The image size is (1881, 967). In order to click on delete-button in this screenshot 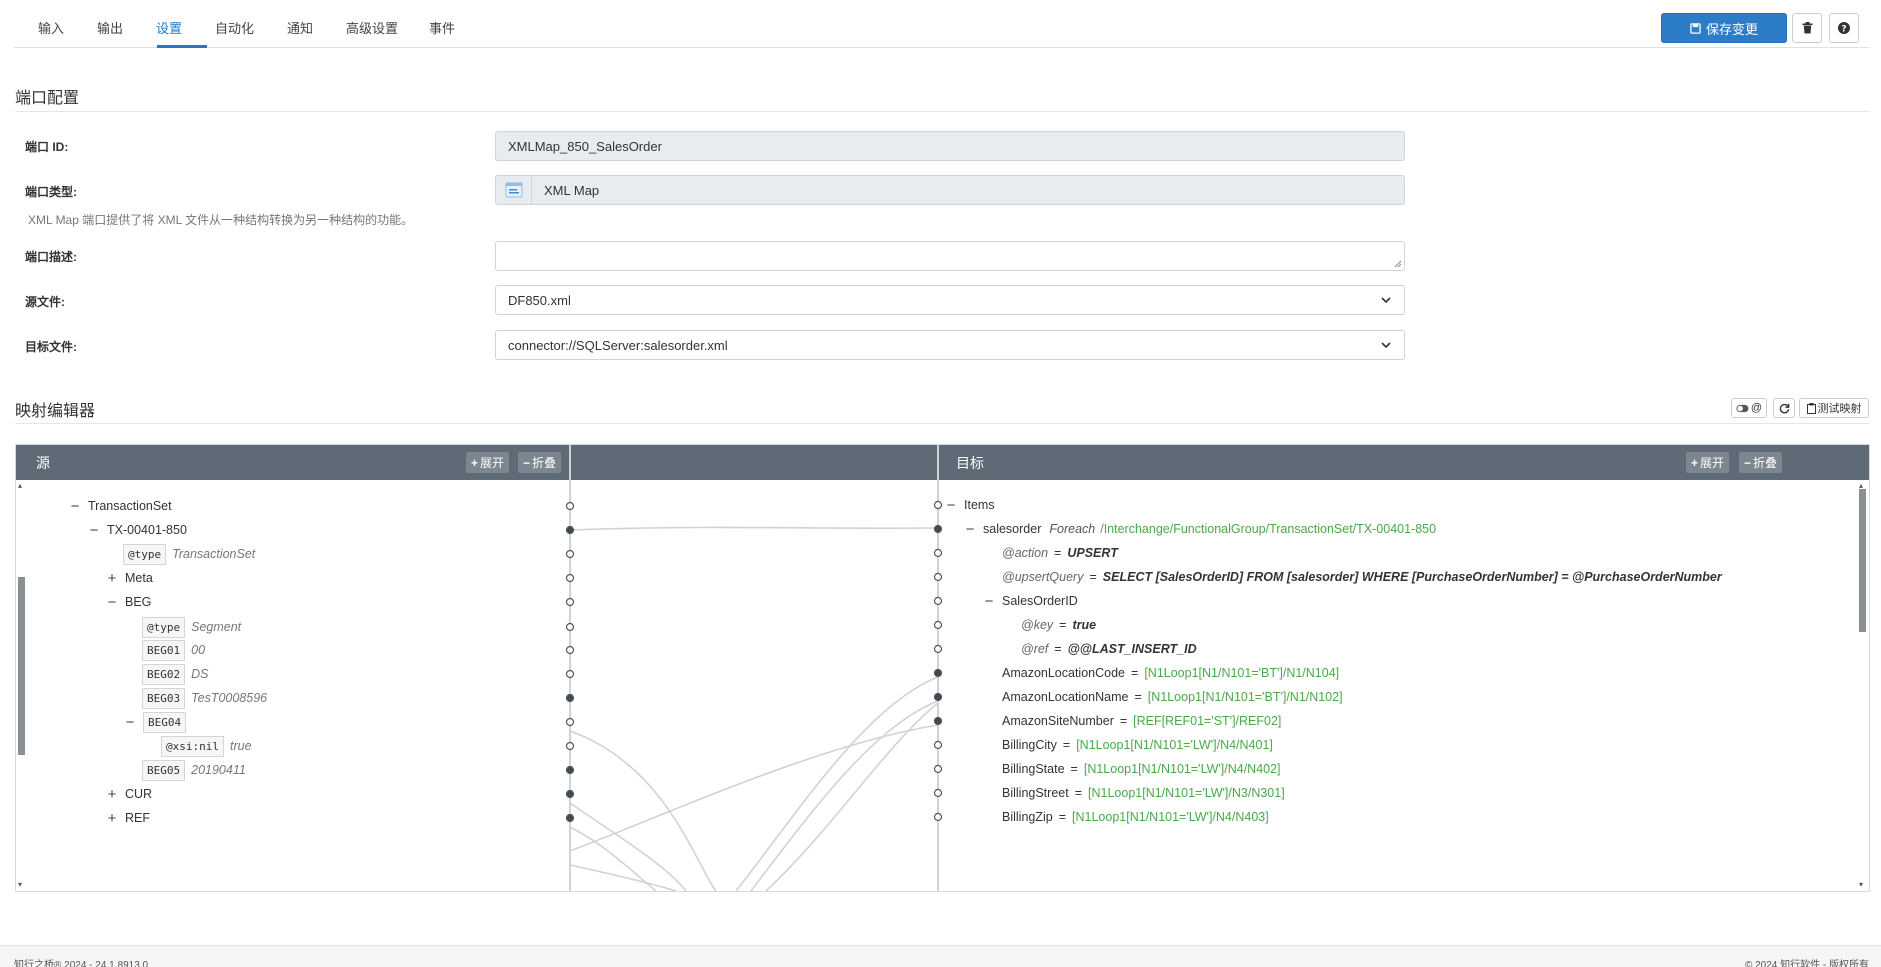, I will do `click(1807, 28)`.